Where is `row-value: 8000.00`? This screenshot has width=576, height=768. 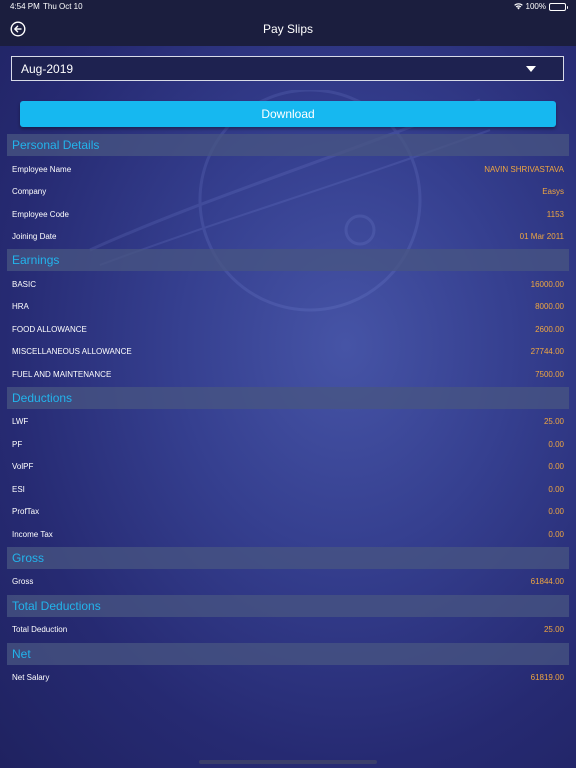 row-value: 8000.00 is located at coordinates (549, 306).